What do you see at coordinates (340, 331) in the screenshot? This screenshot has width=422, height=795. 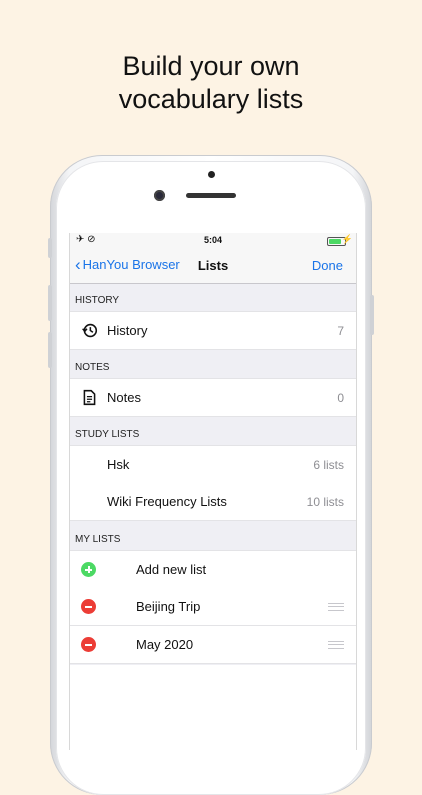 I see `history-count: 7` at bounding box center [340, 331].